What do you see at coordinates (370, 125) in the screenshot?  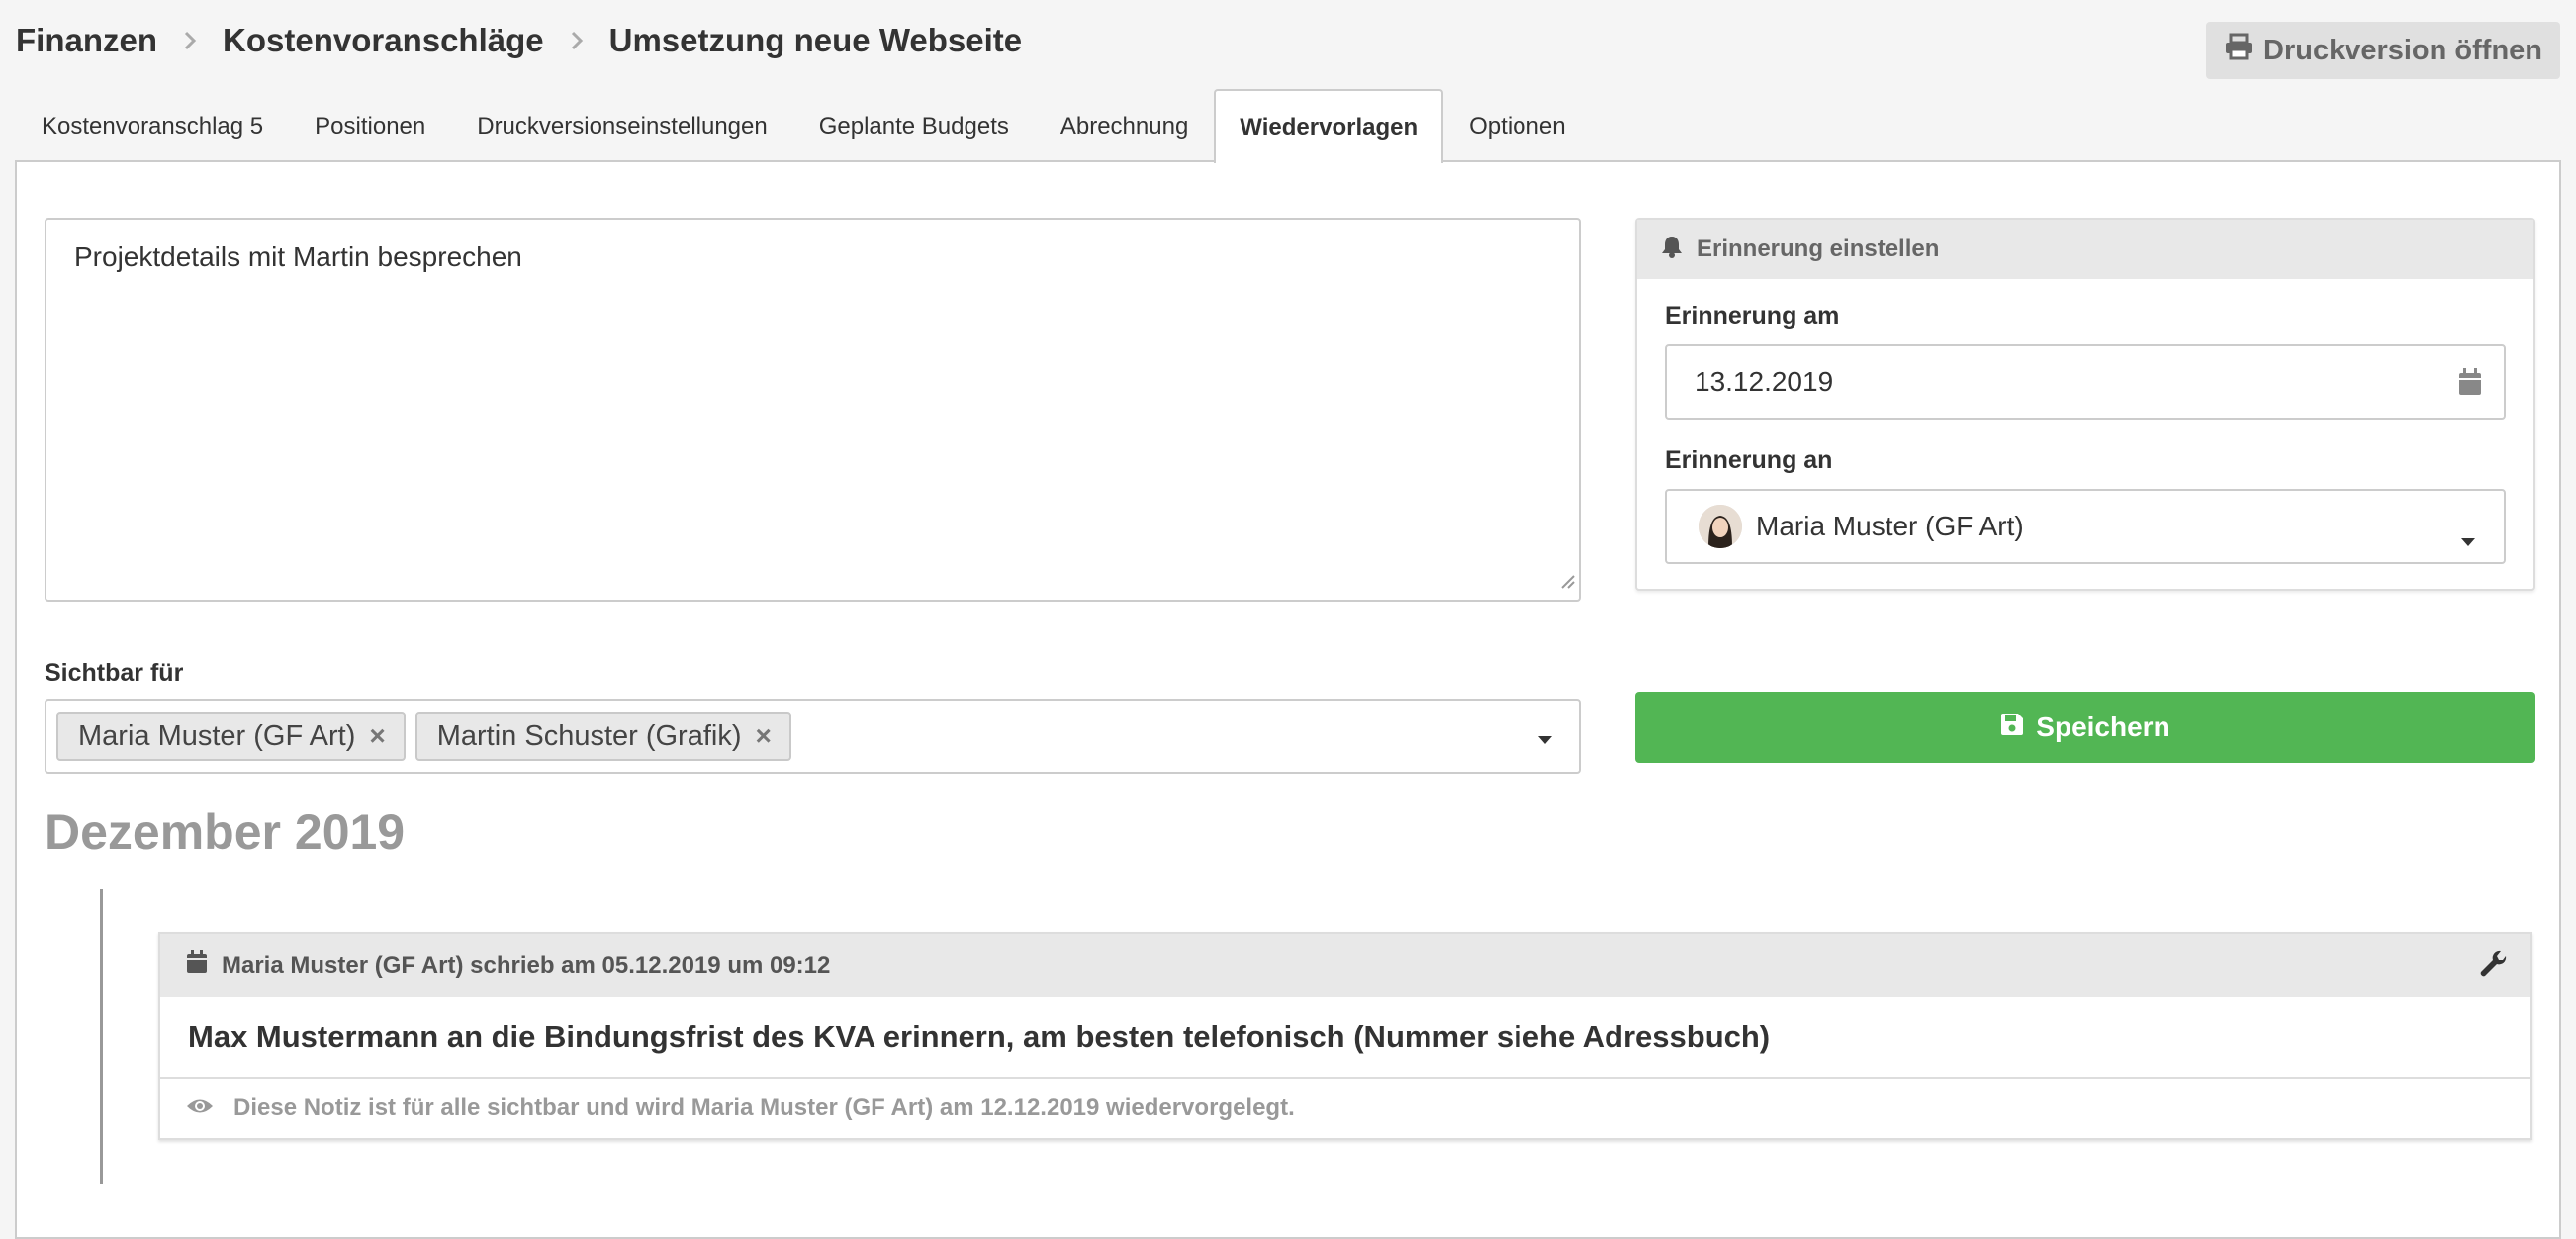 I see `tab-positionen: Positionen` at bounding box center [370, 125].